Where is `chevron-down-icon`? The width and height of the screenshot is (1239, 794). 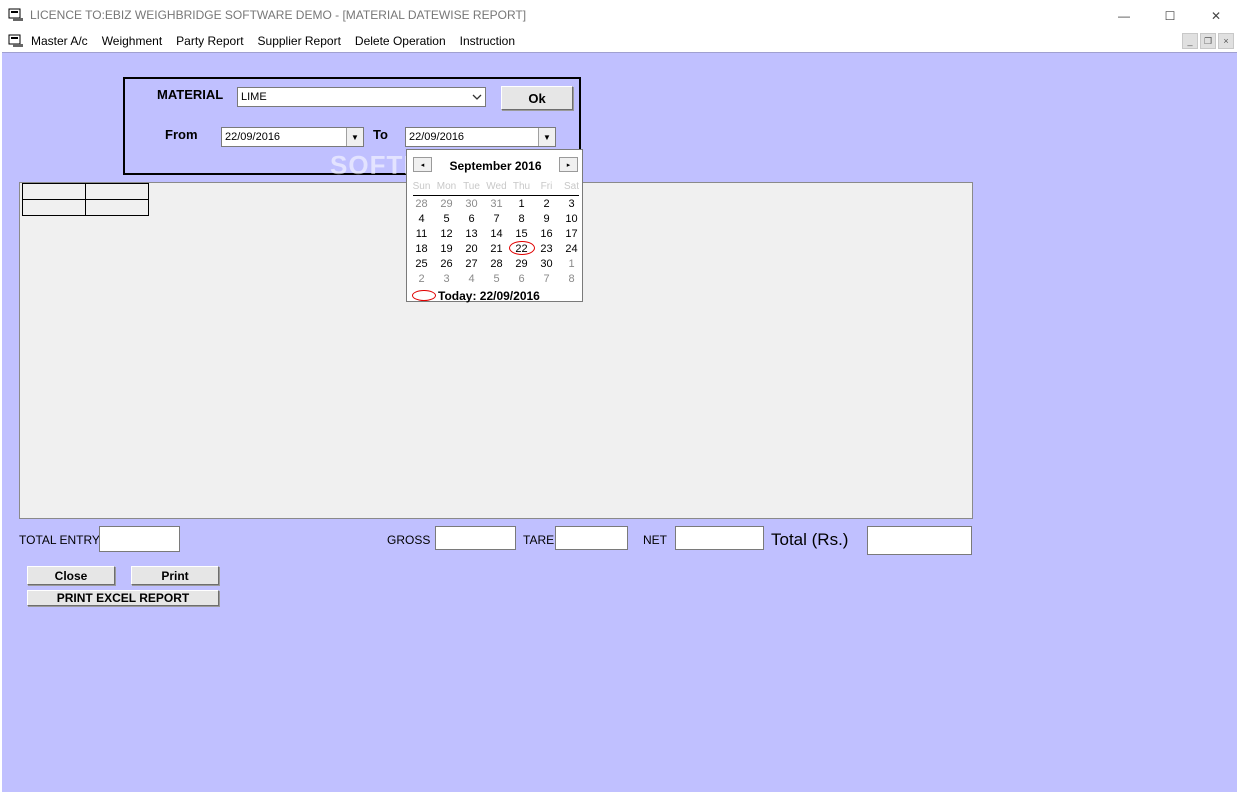
chevron-down-icon is located at coordinates (476, 97).